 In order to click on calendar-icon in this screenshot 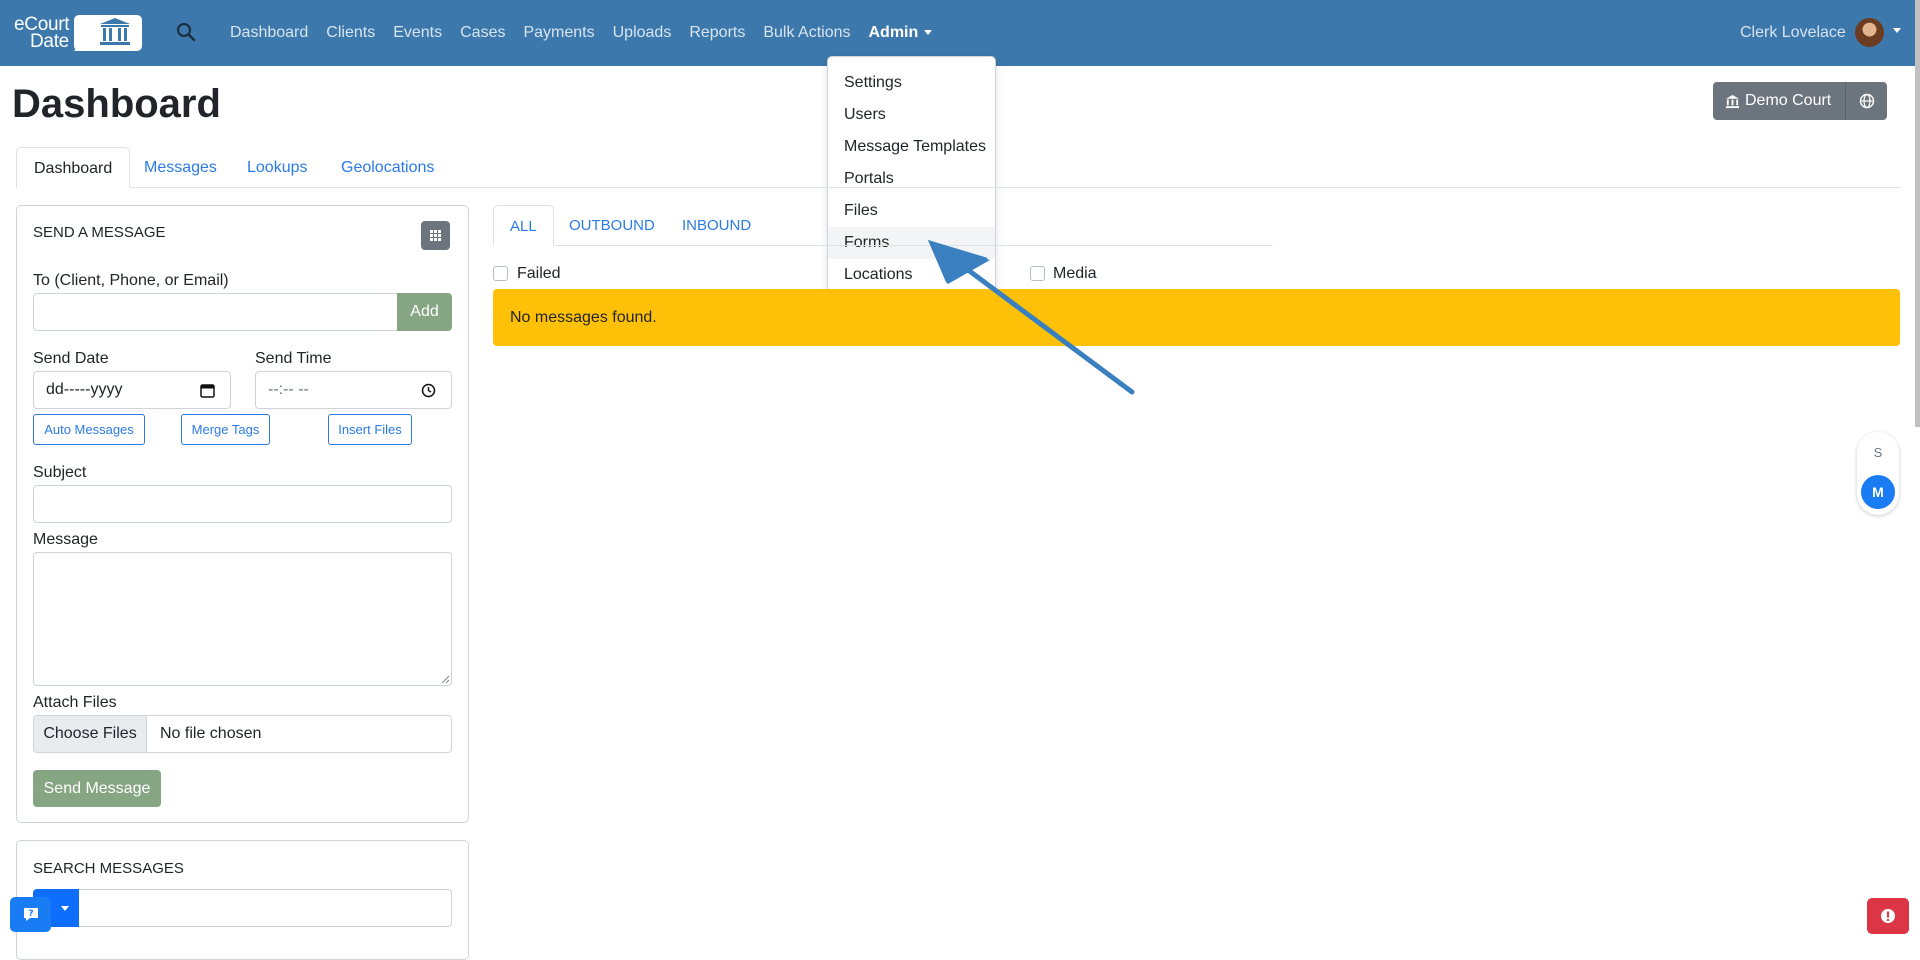, I will do `click(207, 390)`.